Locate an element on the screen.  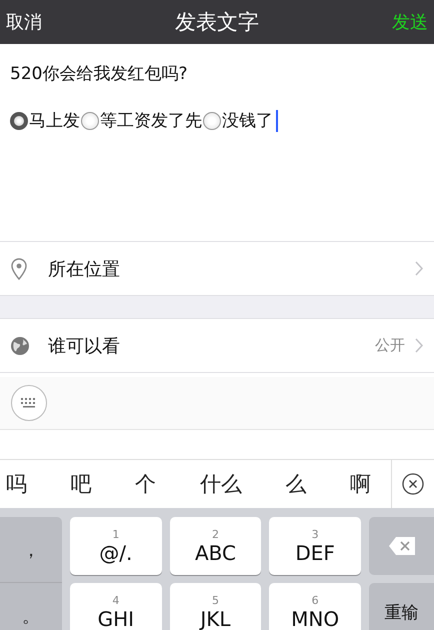
candidate-word: 啊 is located at coordinates (360, 484).